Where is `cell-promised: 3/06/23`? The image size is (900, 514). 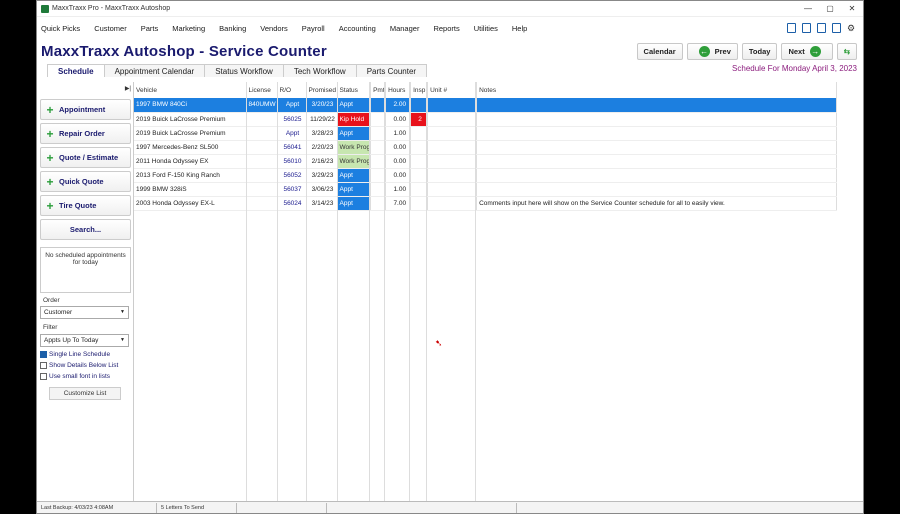
cell-promised: 3/06/23 is located at coordinates (322, 189).